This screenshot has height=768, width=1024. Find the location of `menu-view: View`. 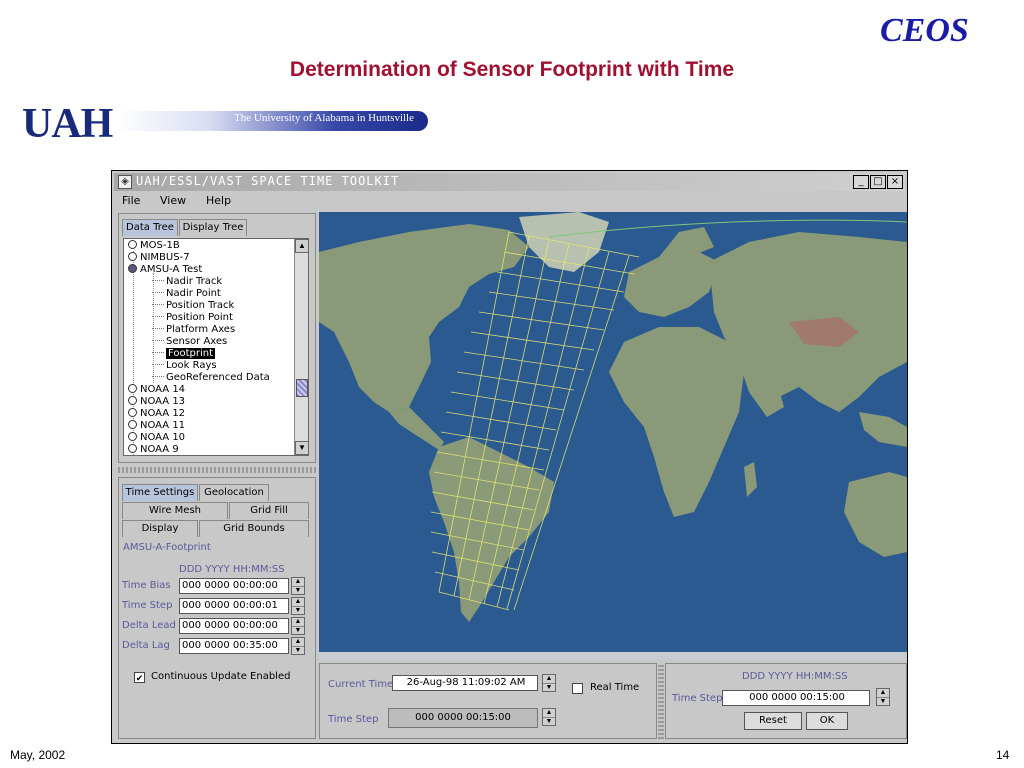

menu-view: View is located at coordinates (173, 200).